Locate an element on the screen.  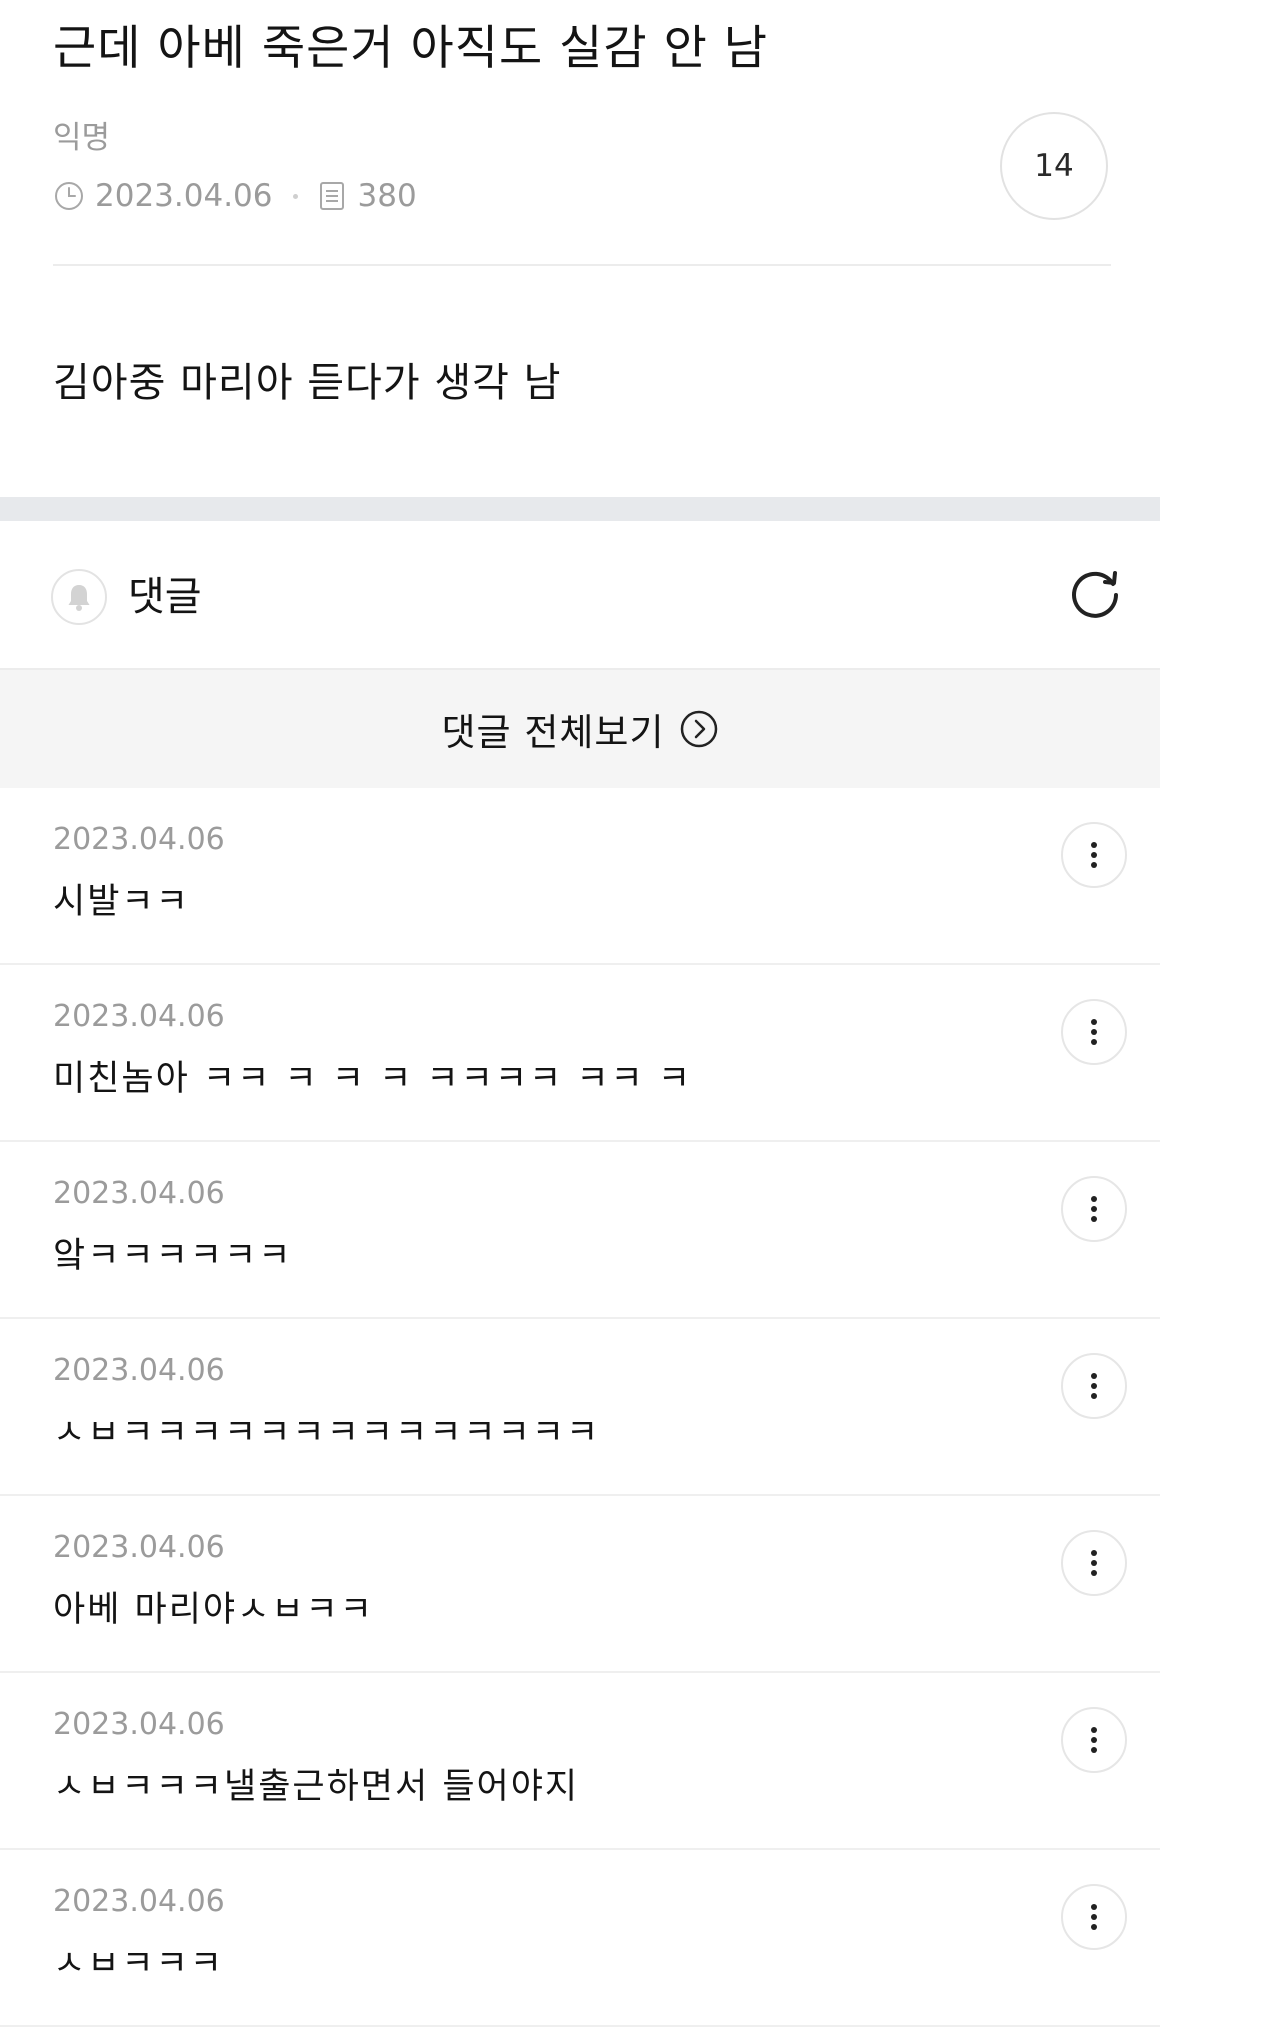
view-count: 380 is located at coordinates (387, 196).